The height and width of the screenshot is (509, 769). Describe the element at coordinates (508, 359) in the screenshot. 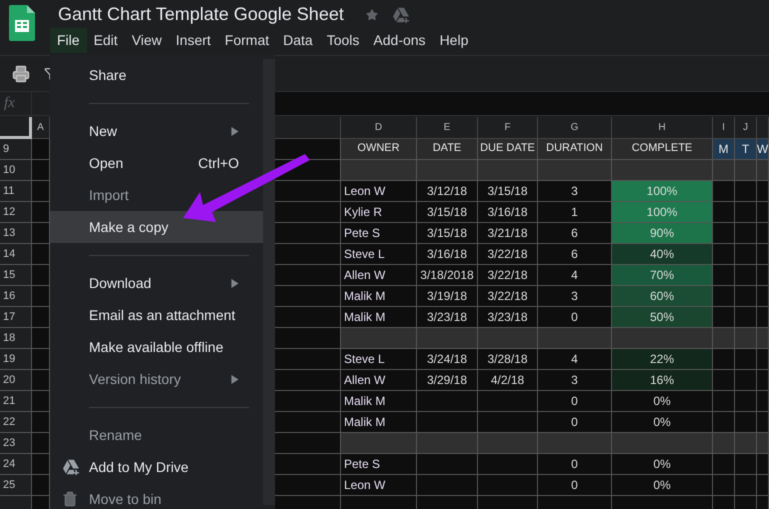

I see `table-cell: 3/28/18` at that location.